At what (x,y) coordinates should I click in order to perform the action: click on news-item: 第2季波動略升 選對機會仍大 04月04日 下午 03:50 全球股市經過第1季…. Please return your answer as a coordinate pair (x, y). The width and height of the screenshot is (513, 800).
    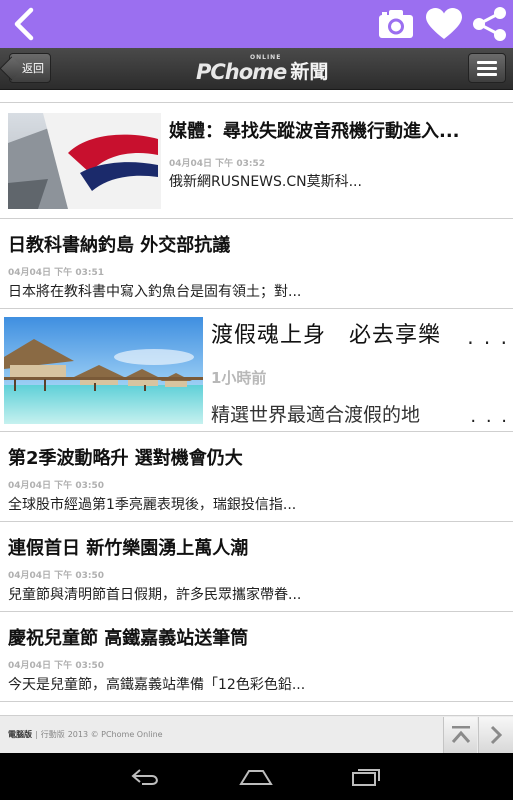
    Looking at the image, I should click on (256, 477).